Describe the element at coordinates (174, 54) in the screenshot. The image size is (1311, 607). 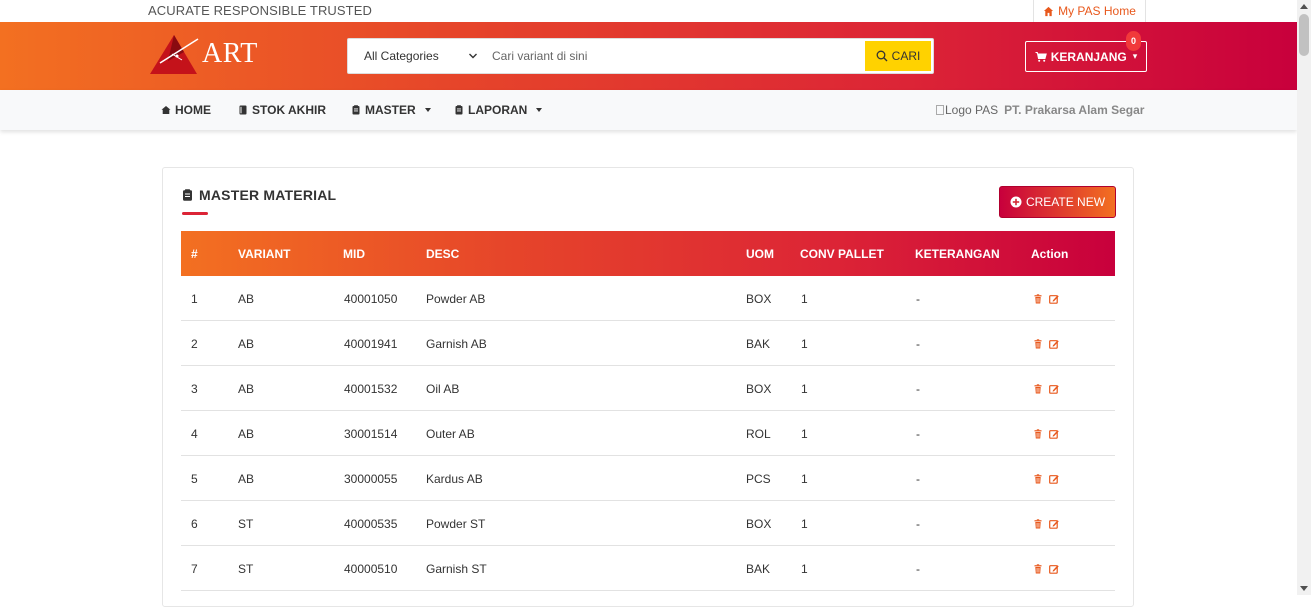
I see `logo-mark-icon` at that location.